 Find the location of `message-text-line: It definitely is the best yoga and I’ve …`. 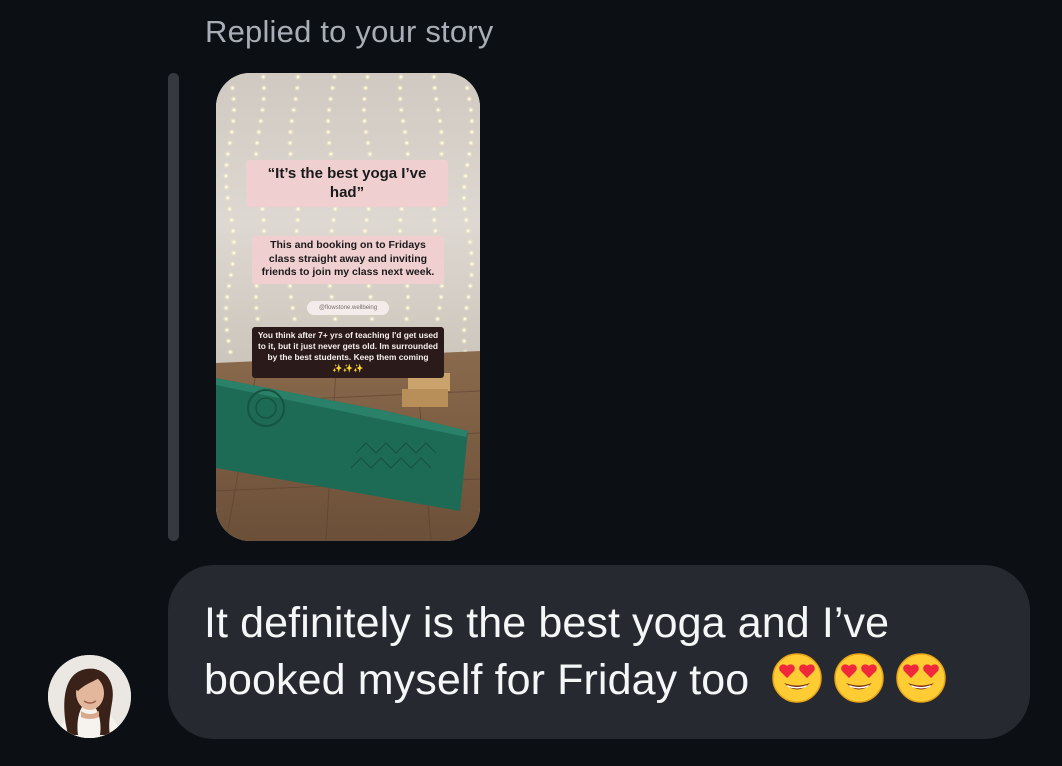

message-text-line: It definitely is the best yoga and I’ve … is located at coordinates (597, 652).